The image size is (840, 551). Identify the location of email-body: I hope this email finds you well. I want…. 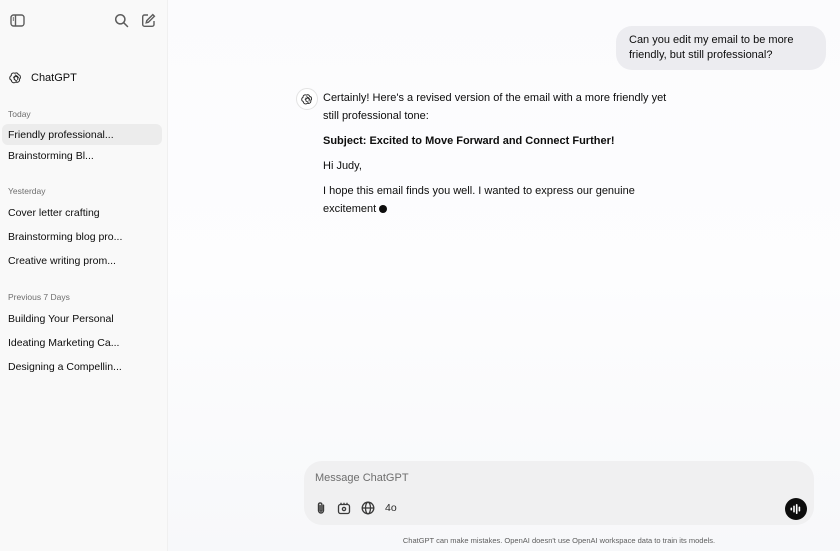
(503, 200).